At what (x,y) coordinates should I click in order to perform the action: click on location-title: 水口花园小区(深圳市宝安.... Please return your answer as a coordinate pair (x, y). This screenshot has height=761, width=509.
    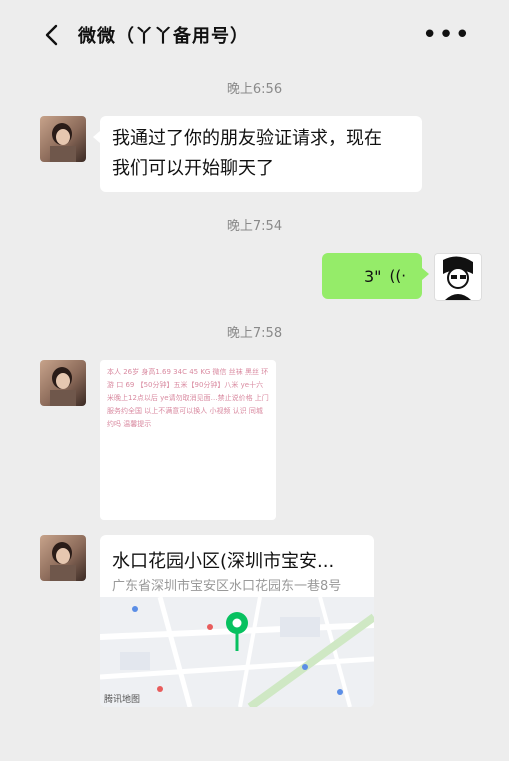
    Looking at the image, I should click on (223, 561).